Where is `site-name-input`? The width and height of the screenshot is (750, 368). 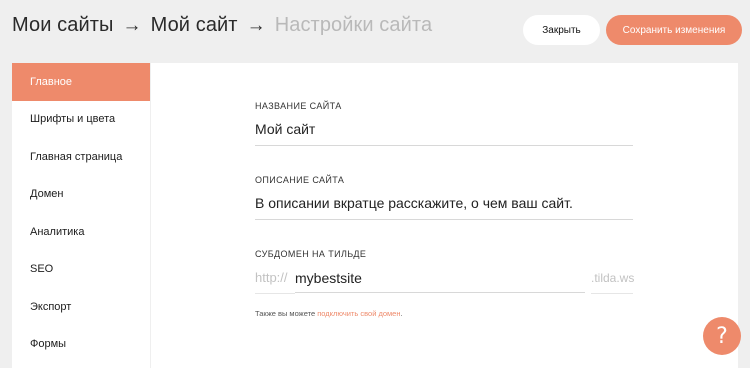
site-name-input is located at coordinates (444, 133).